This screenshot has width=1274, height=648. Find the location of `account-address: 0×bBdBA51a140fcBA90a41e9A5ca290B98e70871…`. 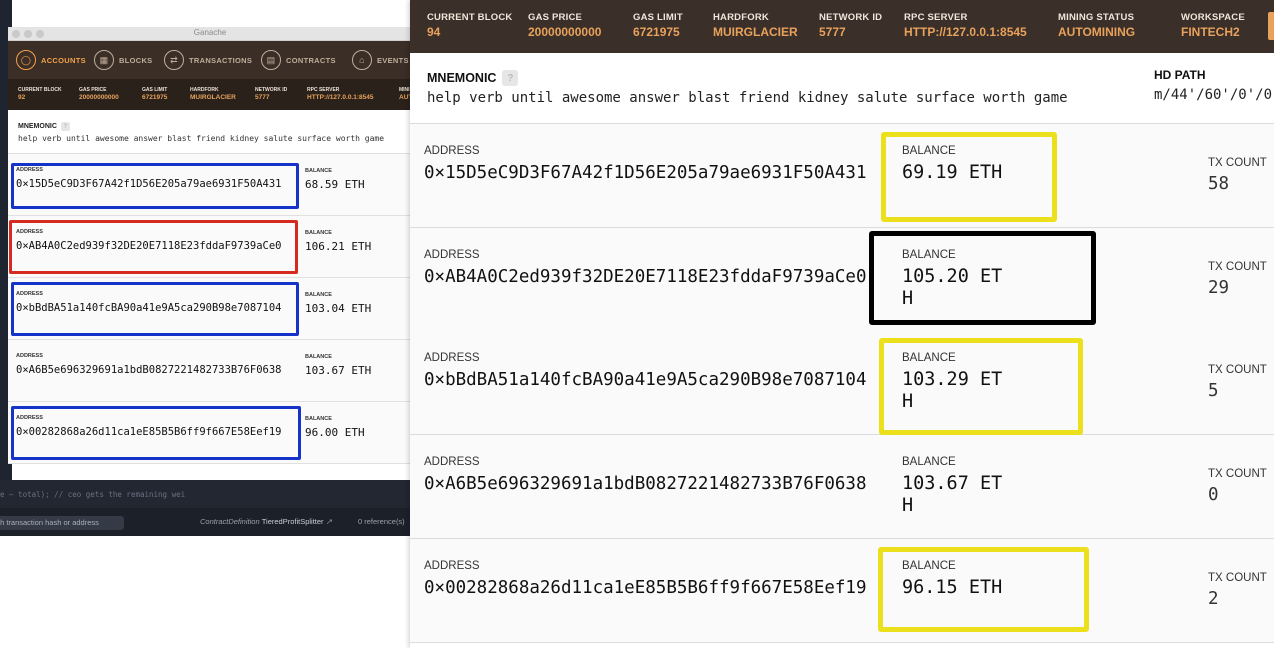

account-address: 0×bBdBA51a140fcBA90a41e9A5ca290B98e70871… is located at coordinates (645, 380).